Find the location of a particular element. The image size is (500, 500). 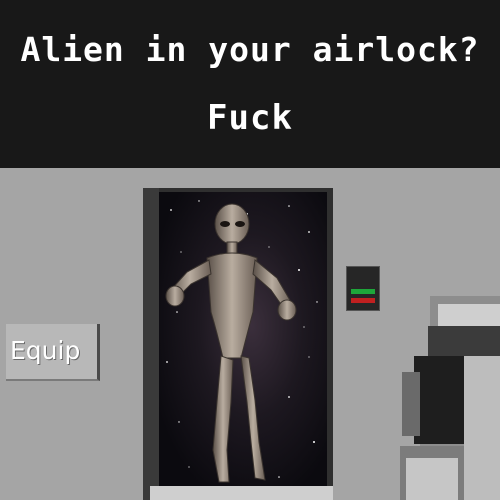

airlock-door-jamb is located at coordinates (151, 344).